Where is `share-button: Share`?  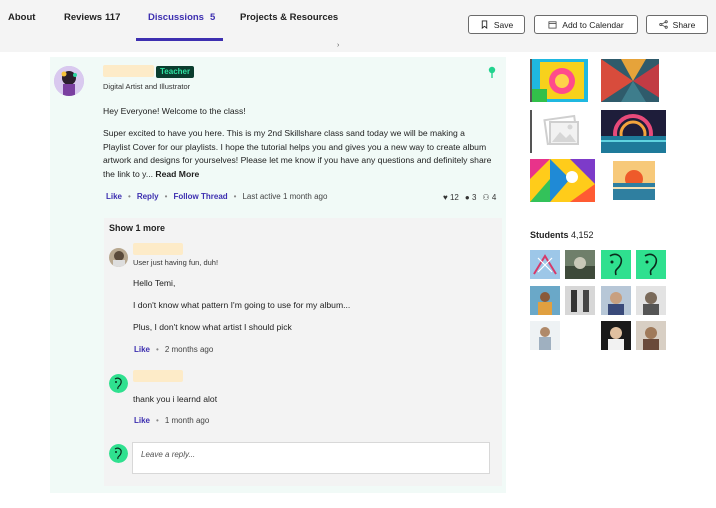 share-button: Share is located at coordinates (677, 24).